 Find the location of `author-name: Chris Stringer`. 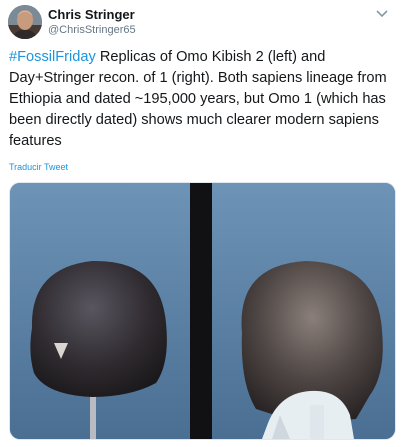

author-name: Chris Stringer is located at coordinates (91, 14).